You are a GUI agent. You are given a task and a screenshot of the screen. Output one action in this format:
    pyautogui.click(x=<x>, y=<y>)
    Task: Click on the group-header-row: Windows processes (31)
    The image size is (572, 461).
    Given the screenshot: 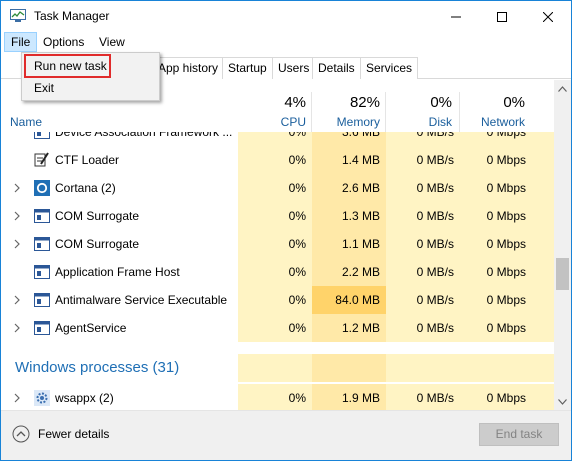 What is the action you would take?
    pyautogui.click(x=277, y=368)
    